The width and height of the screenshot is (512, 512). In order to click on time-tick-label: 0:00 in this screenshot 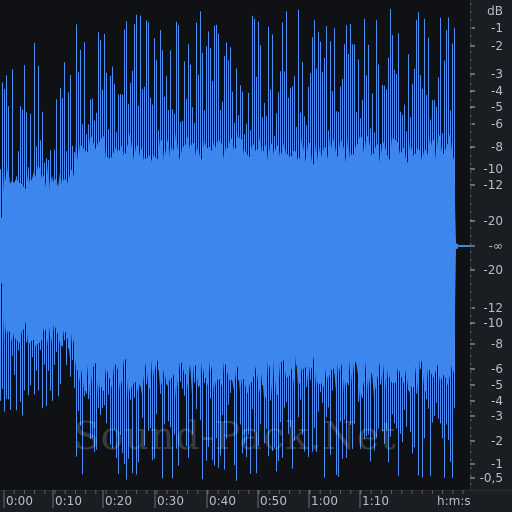, I will do `click(19, 501)`.